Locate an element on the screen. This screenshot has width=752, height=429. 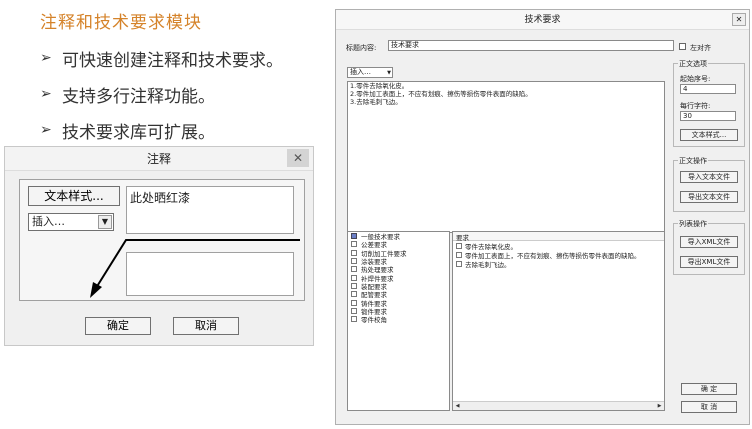
start-number-label: 起始序号: is located at coordinates (695, 79).